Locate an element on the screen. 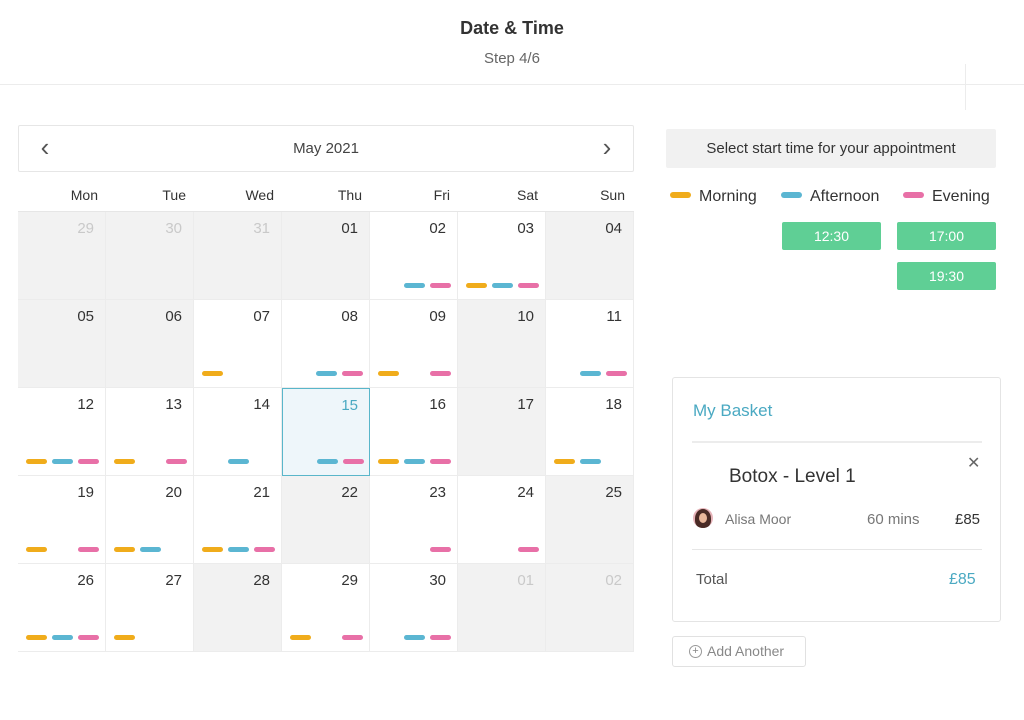 The width and height of the screenshot is (1024, 720). time-slot-button: 12:30 is located at coordinates (831, 236).